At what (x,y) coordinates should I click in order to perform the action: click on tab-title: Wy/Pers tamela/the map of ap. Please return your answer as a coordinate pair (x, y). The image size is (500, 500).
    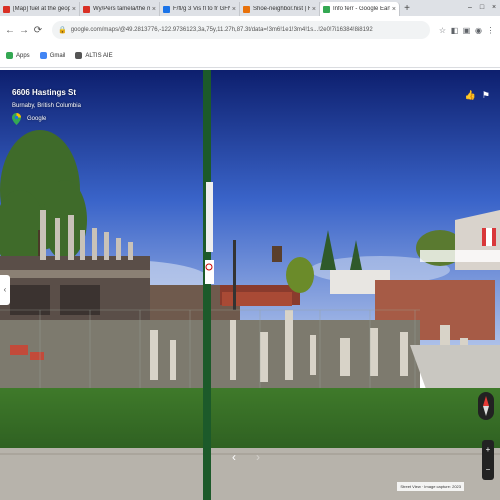
    Looking at the image, I should click on (121, 9).